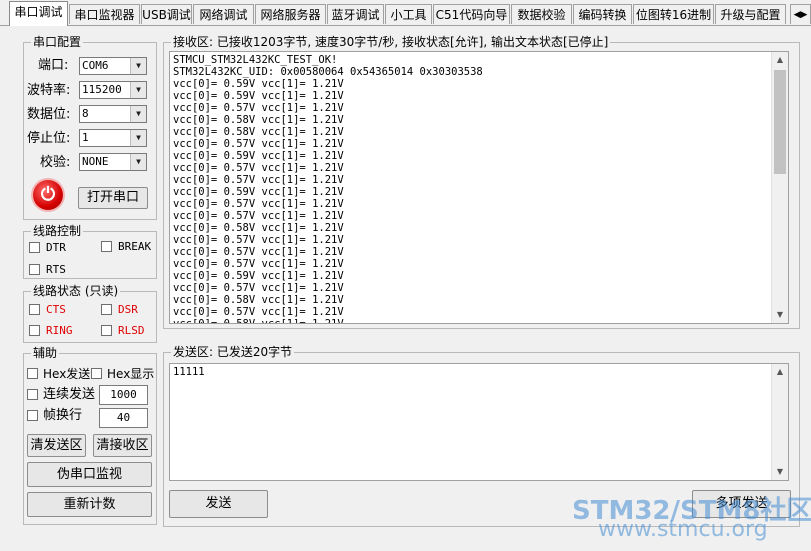 The width and height of the screenshot is (811, 551). What do you see at coordinates (104, 14) in the screenshot?
I see `tab-serial-monitor: 串口监视器` at bounding box center [104, 14].